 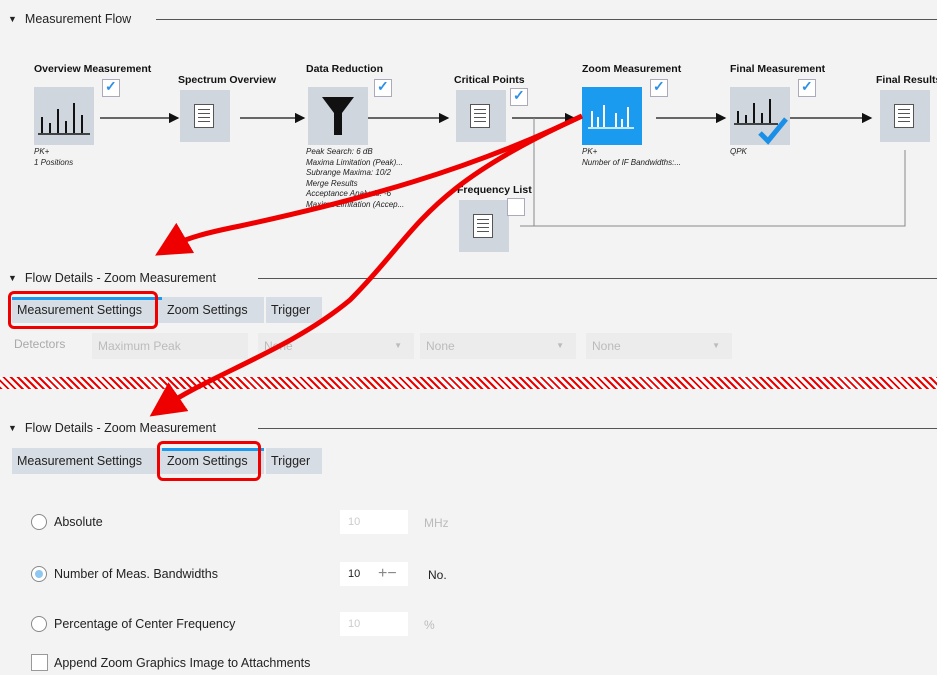 What do you see at coordinates (659, 346) in the screenshot?
I see `detector-select-4: None ▼` at bounding box center [659, 346].